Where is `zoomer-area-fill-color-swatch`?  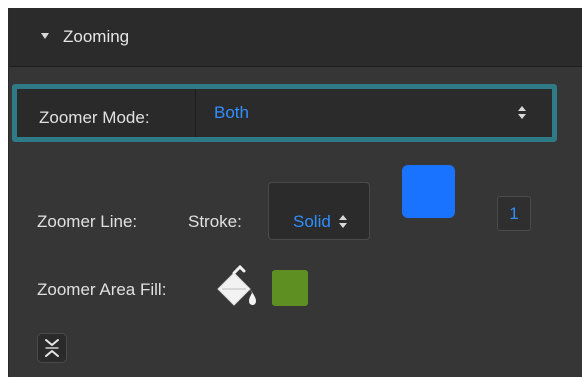
zoomer-area-fill-color-swatch is located at coordinates (290, 288).